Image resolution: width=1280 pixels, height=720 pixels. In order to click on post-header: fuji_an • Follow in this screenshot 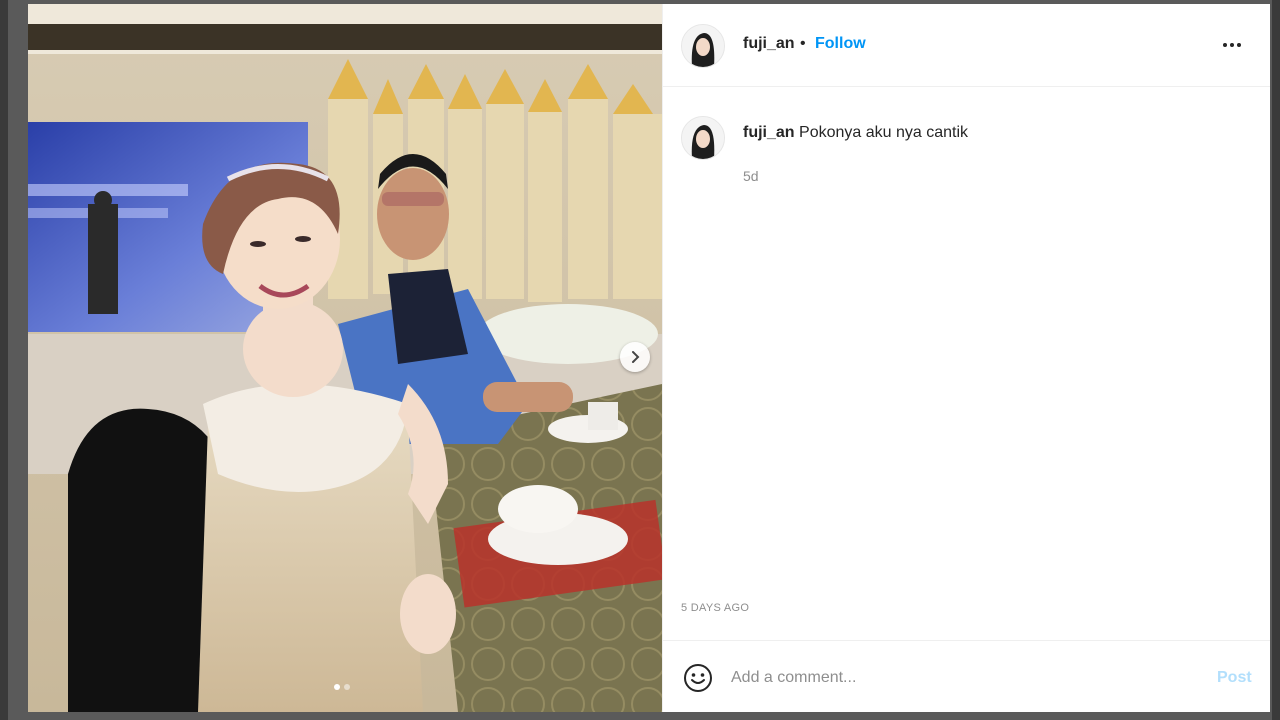, I will do `click(966, 45)`.